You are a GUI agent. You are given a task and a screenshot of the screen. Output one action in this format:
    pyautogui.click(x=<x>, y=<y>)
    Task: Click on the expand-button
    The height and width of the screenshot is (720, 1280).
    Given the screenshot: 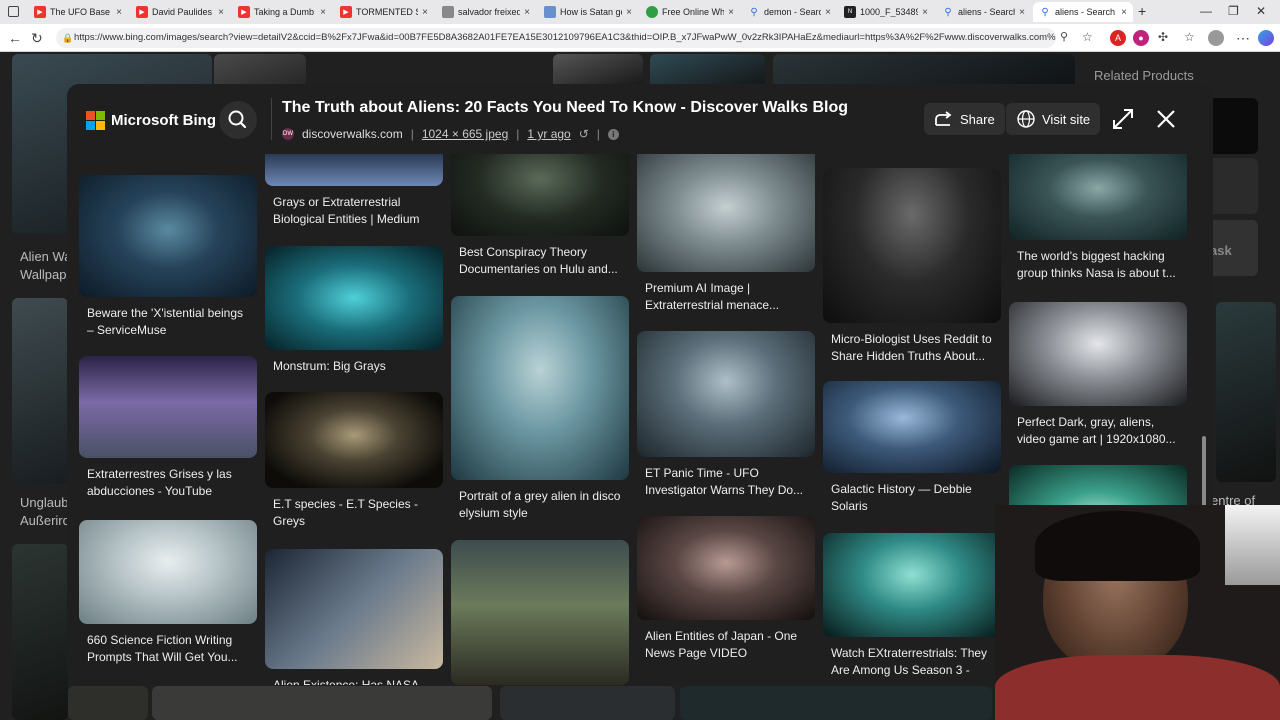 What is the action you would take?
    pyautogui.click(x=1123, y=119)
    